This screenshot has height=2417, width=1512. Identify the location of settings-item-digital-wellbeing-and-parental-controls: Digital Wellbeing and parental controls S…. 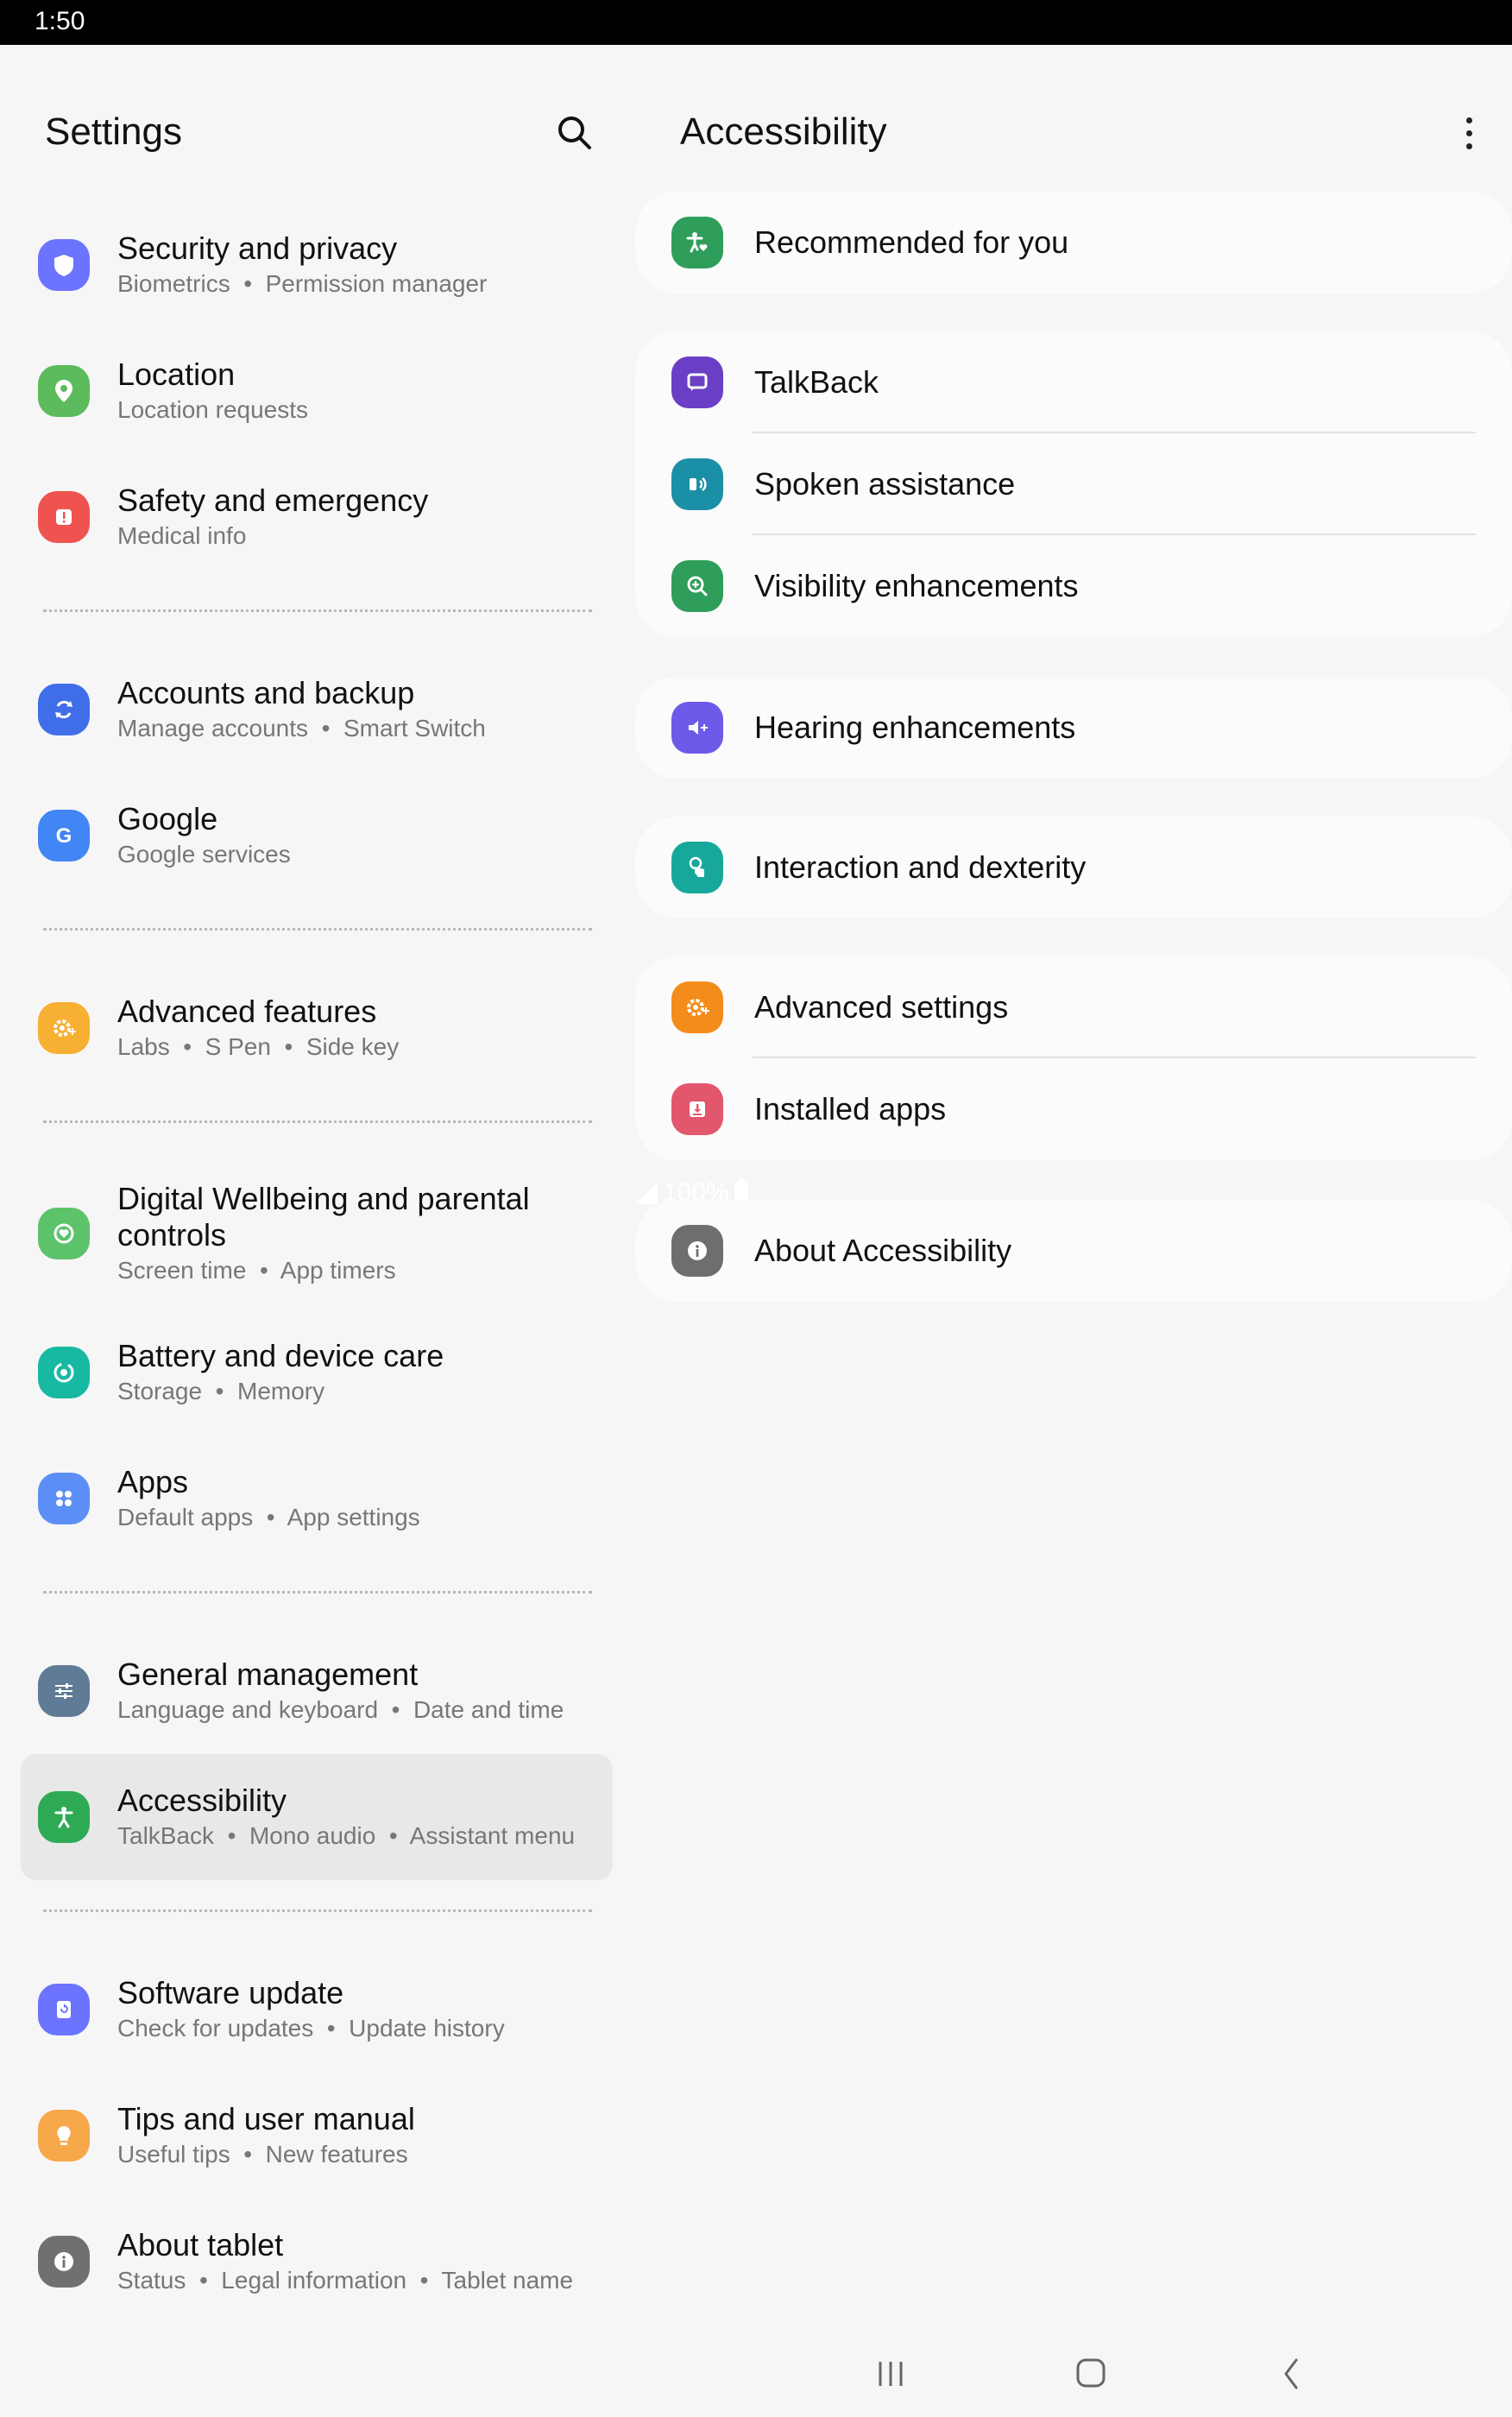
(317, 1233).